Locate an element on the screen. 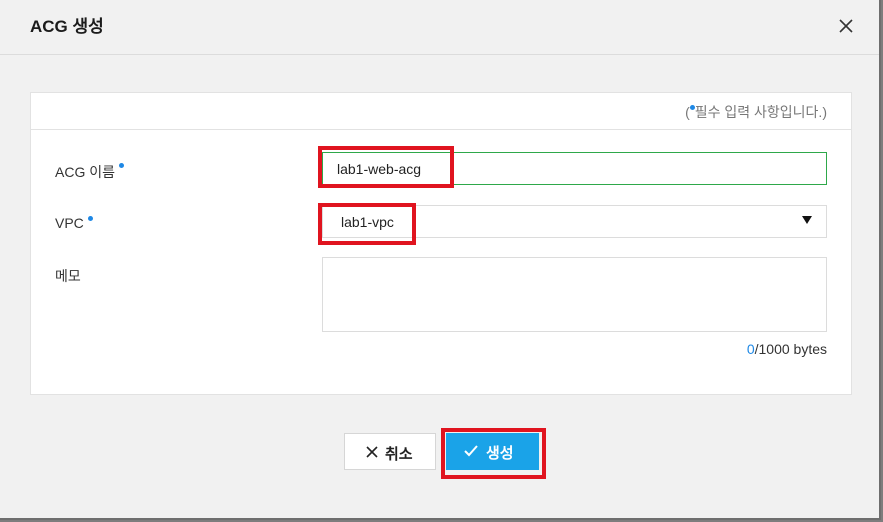  memo-byte-counter: 0/1000 bytes is located at coordinates (787, 349).